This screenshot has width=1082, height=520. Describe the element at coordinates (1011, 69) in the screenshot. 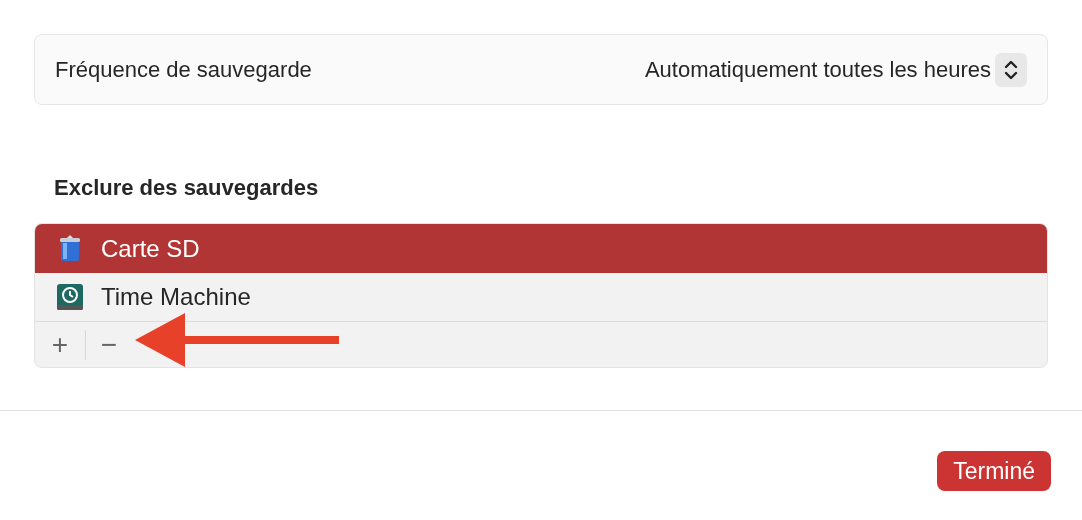

I see `stepper-icon` at that location.